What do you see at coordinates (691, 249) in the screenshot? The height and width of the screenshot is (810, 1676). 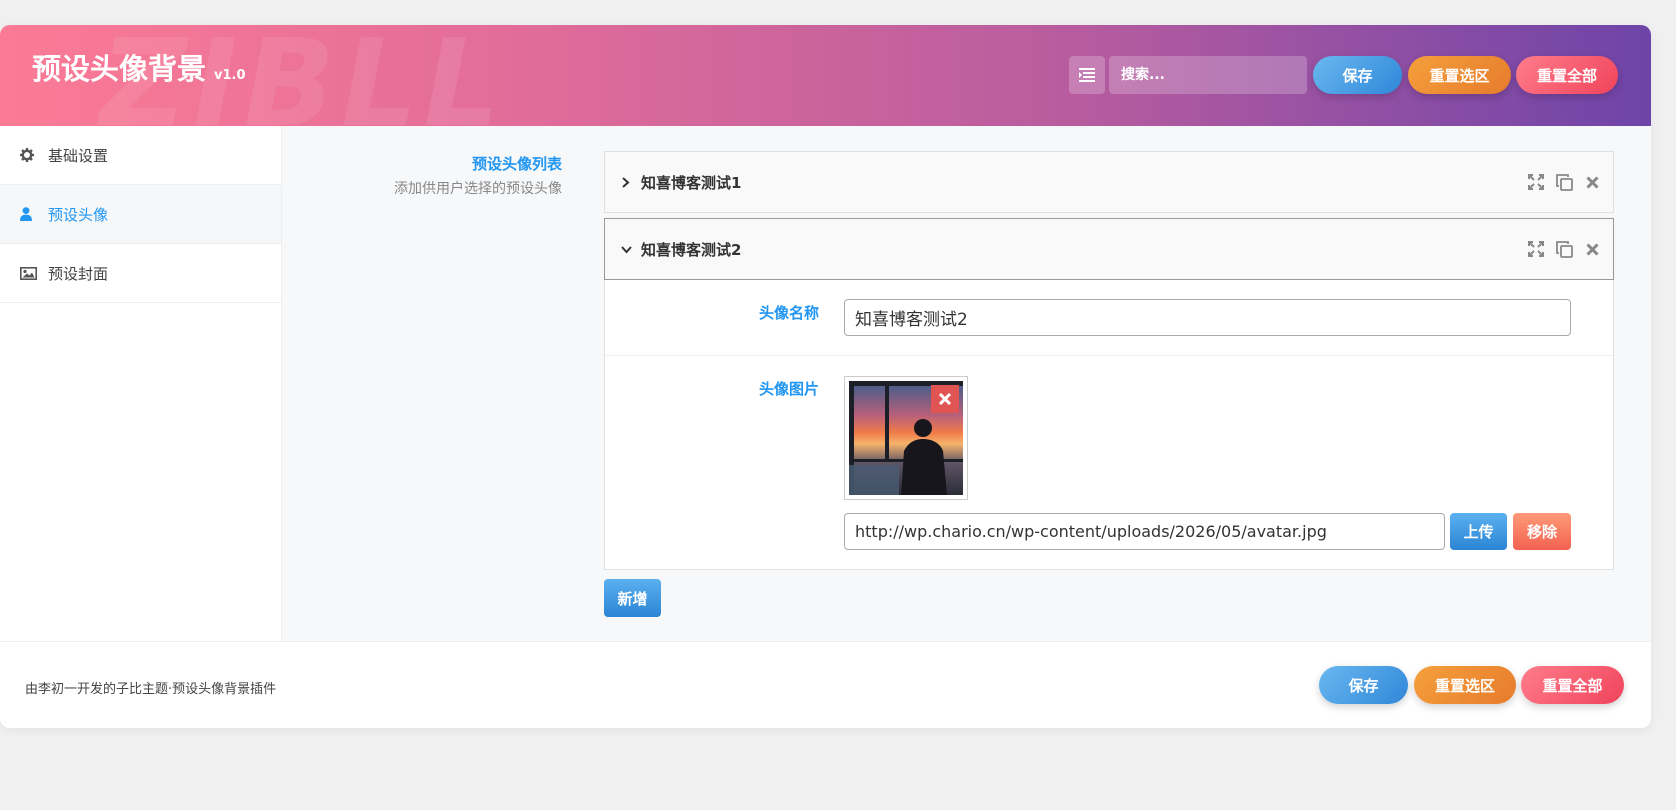 I see `group-title: 知喜博客测试2` at bounding box center [691, 249].